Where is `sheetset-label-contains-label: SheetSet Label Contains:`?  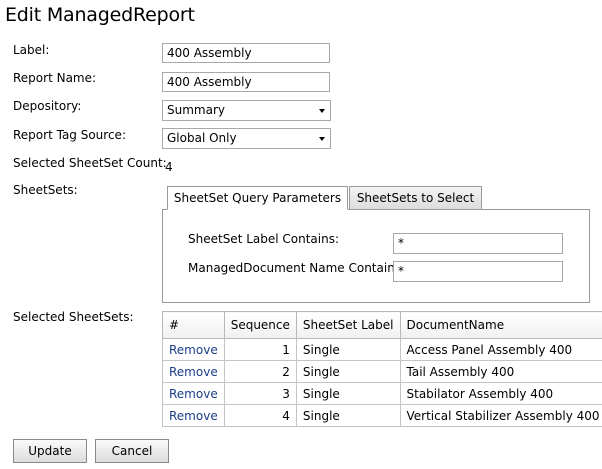
sheetset-label-contains-label: SheetSet Label Contains: is located at coordinates (264, 239).